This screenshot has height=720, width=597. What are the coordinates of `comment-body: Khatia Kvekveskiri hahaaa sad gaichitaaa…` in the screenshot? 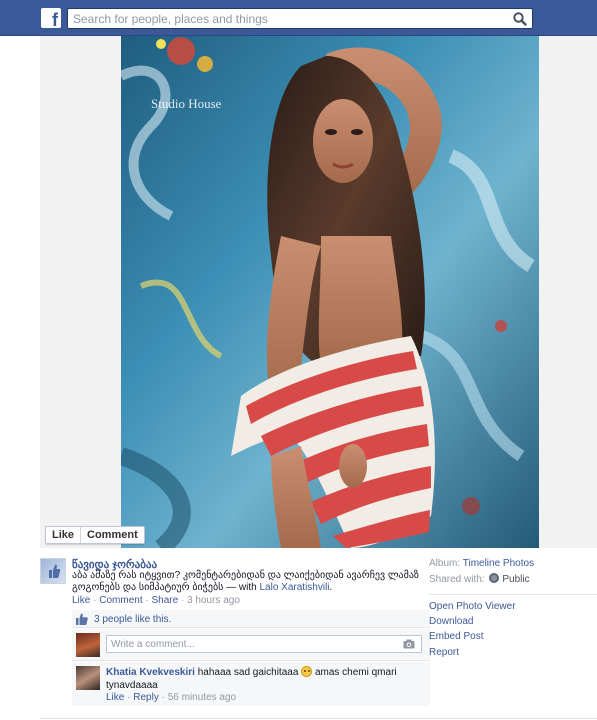 It's located at (256, 679).